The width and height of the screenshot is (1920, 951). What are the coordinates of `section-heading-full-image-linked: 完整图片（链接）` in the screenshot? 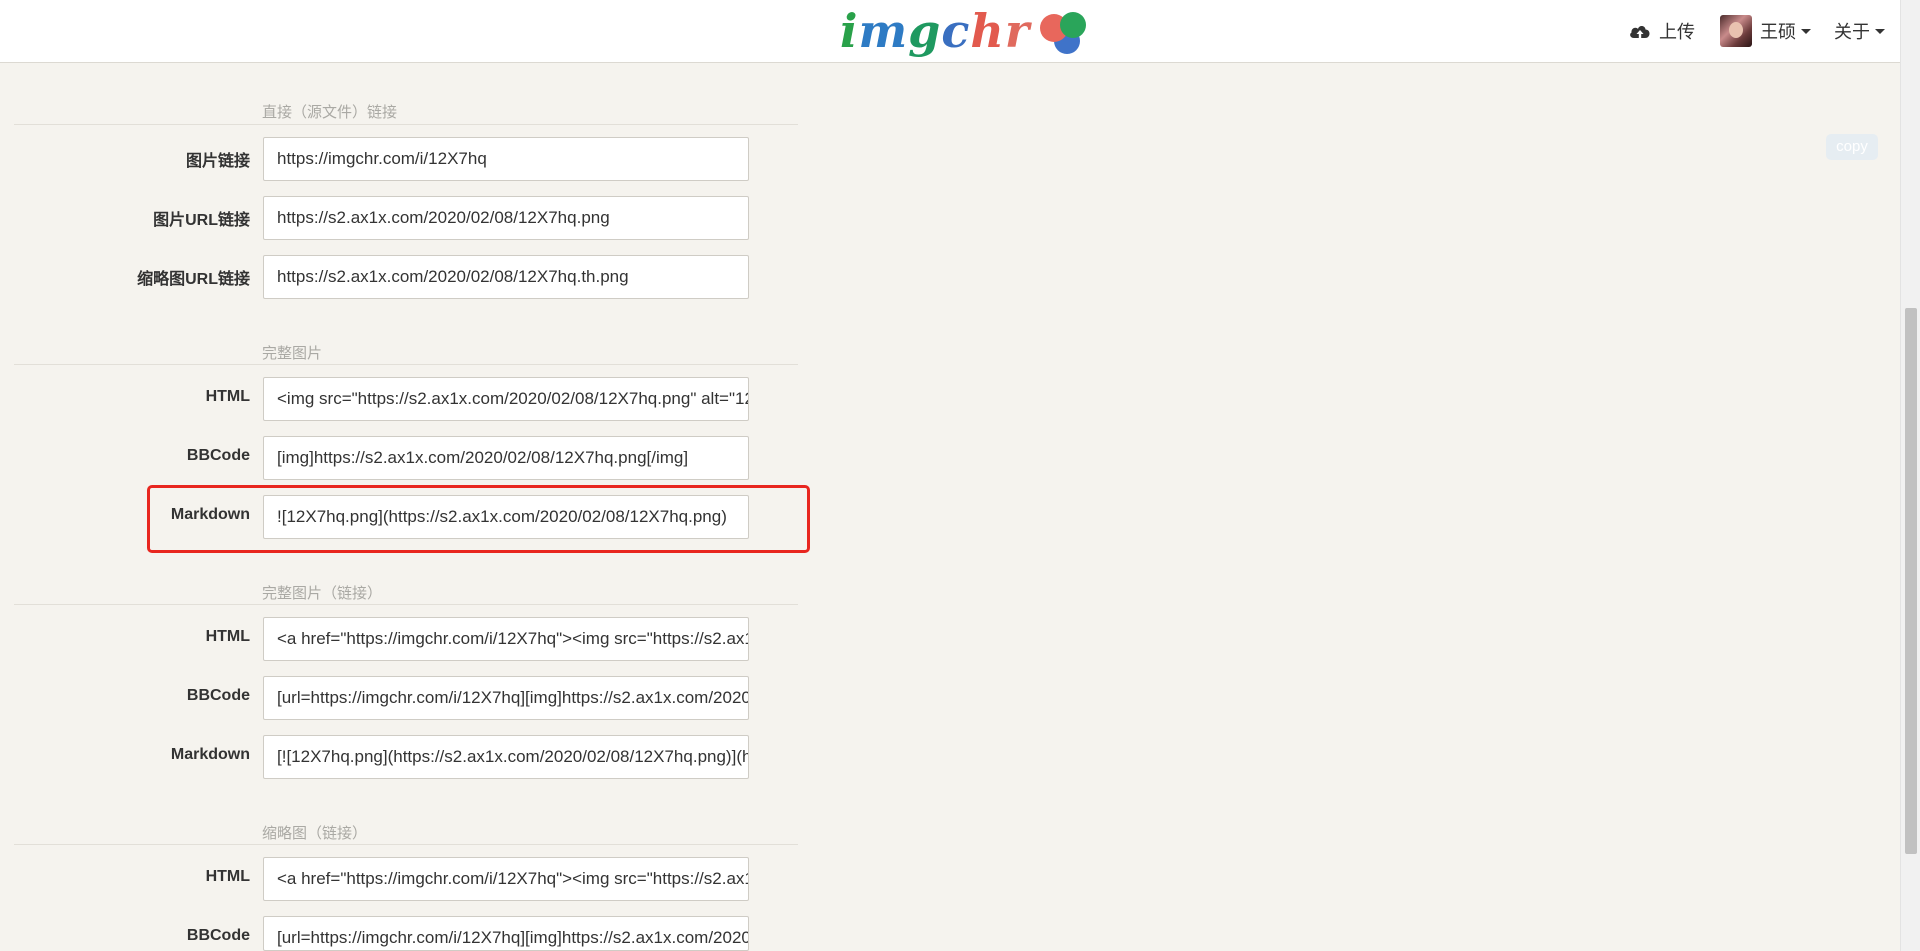 It's located at (322, 593).